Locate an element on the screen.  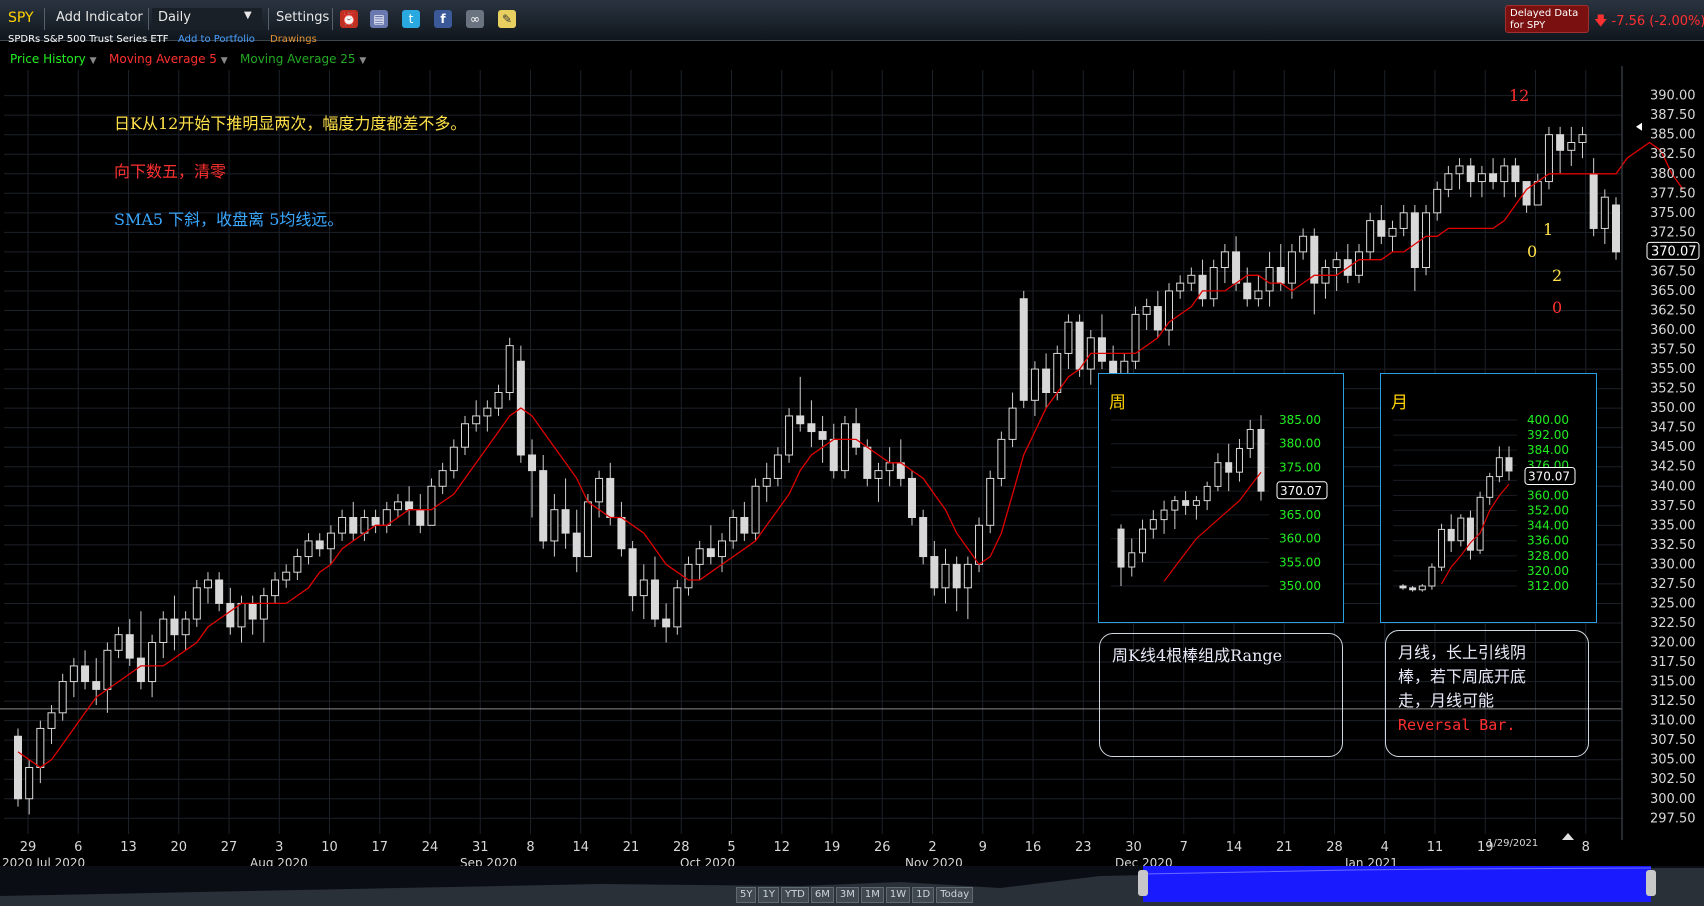
delayed-data-badge: Delayed Data for SPY is located at coordinates (1547, 19).